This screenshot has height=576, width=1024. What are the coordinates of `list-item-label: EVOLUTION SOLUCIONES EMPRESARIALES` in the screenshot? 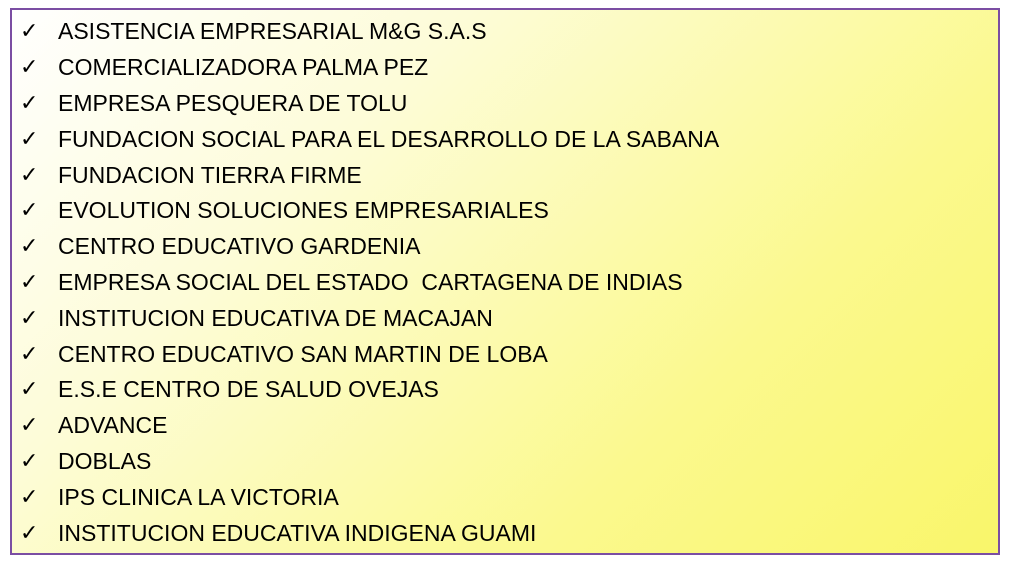 It's located at (303, 210).